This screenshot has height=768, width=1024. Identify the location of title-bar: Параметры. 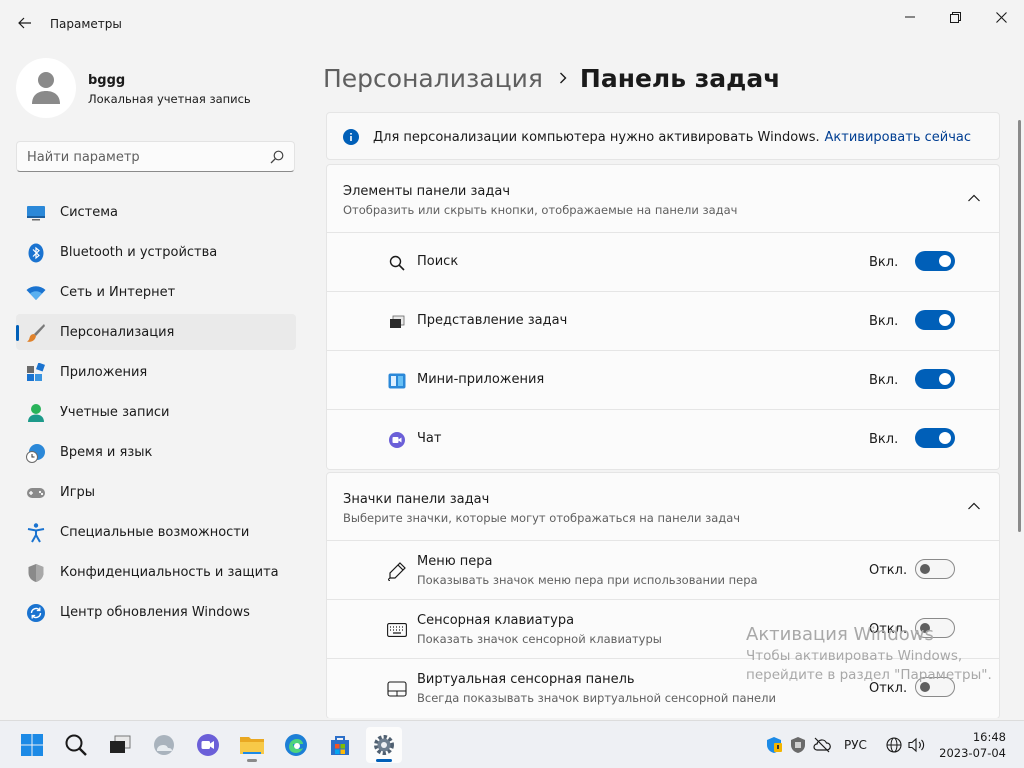
(512, 24).